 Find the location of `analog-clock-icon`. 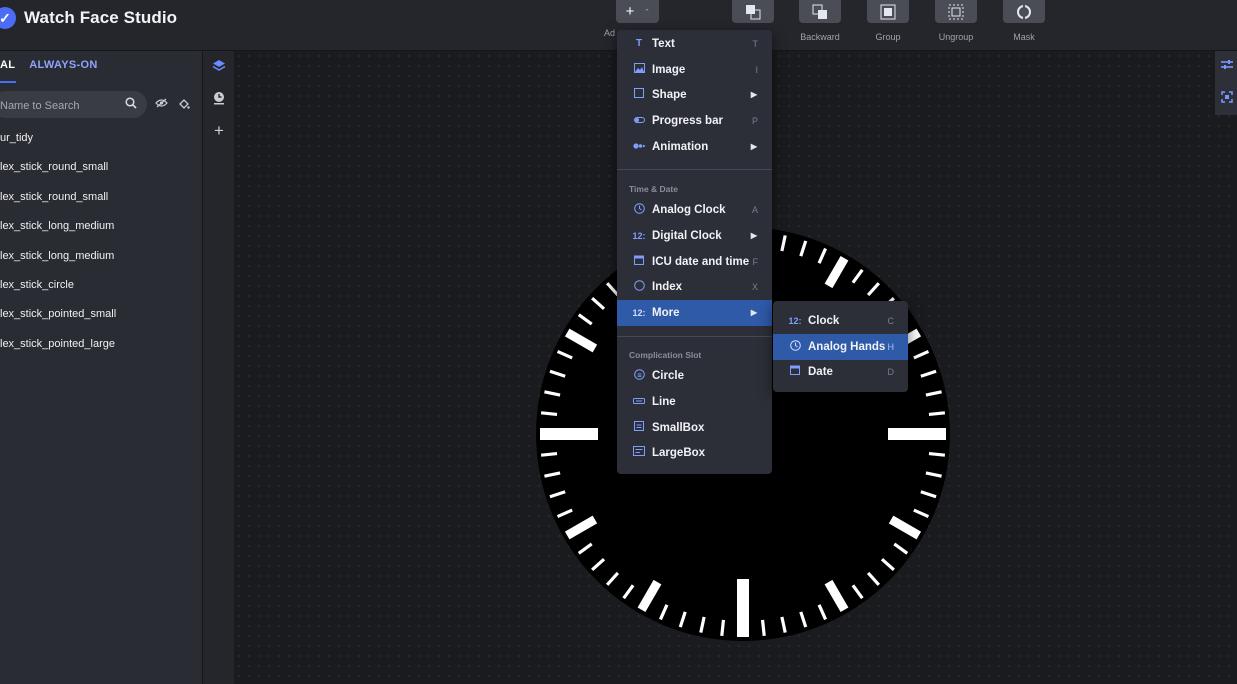

analog-clock-icon is located at coordinates (639, 210).